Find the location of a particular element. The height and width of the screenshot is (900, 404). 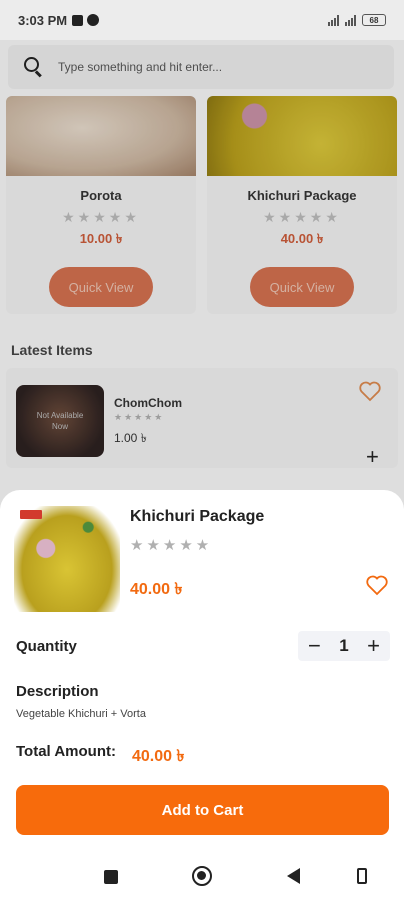

home-icon is located at coordinates (202, 876).